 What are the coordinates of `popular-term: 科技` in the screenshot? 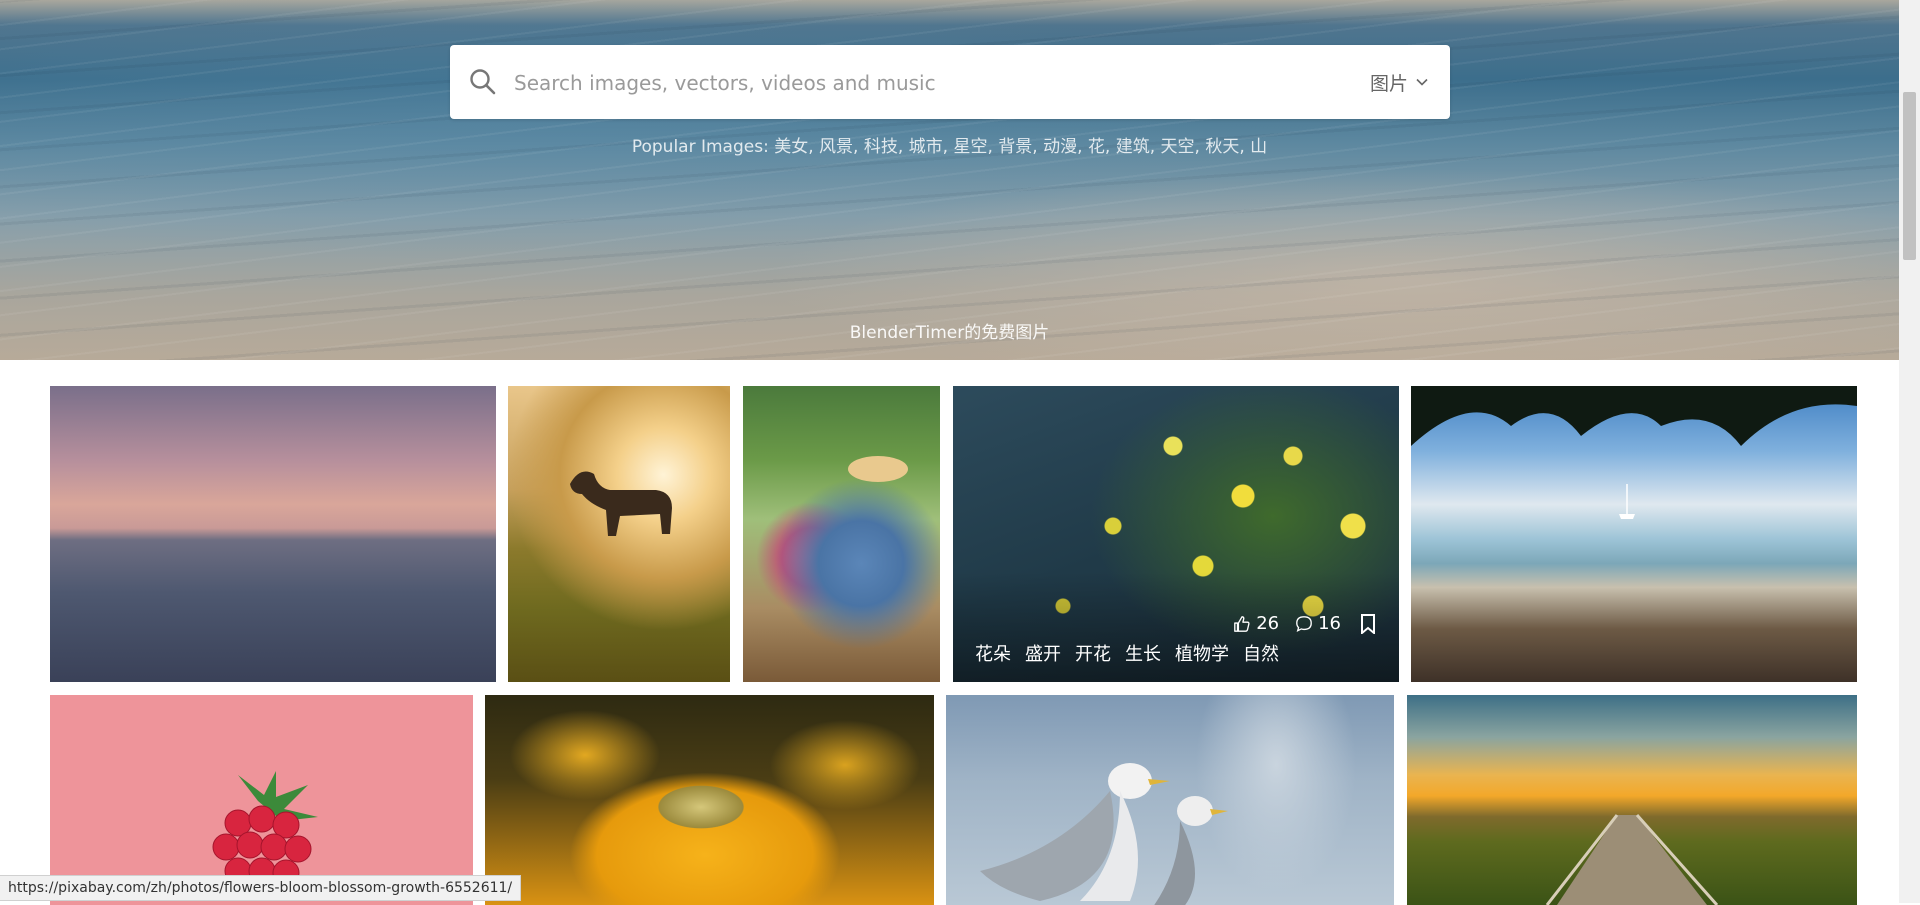 It's located at (881, 147).